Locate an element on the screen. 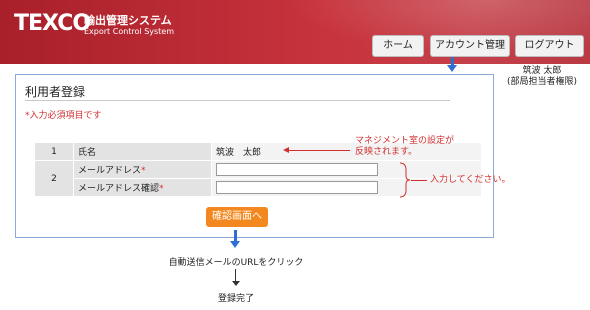 Image resolution: width=590 pixels, height=310 pixels. email-label: メールアドレス* is located at coordinates (142, 169).